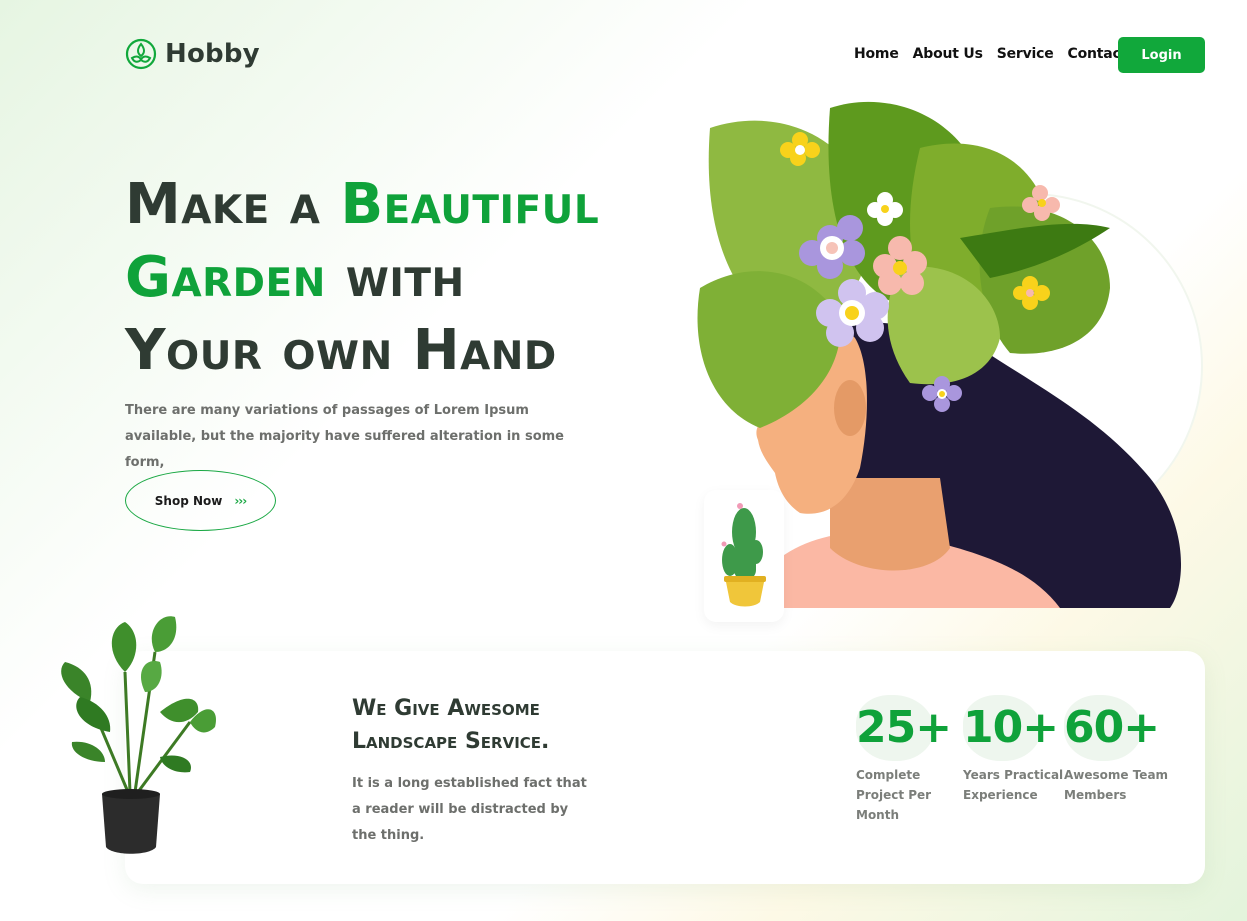  I want to click on hero-title-line-3: Your own Hand, so click(362, 350).